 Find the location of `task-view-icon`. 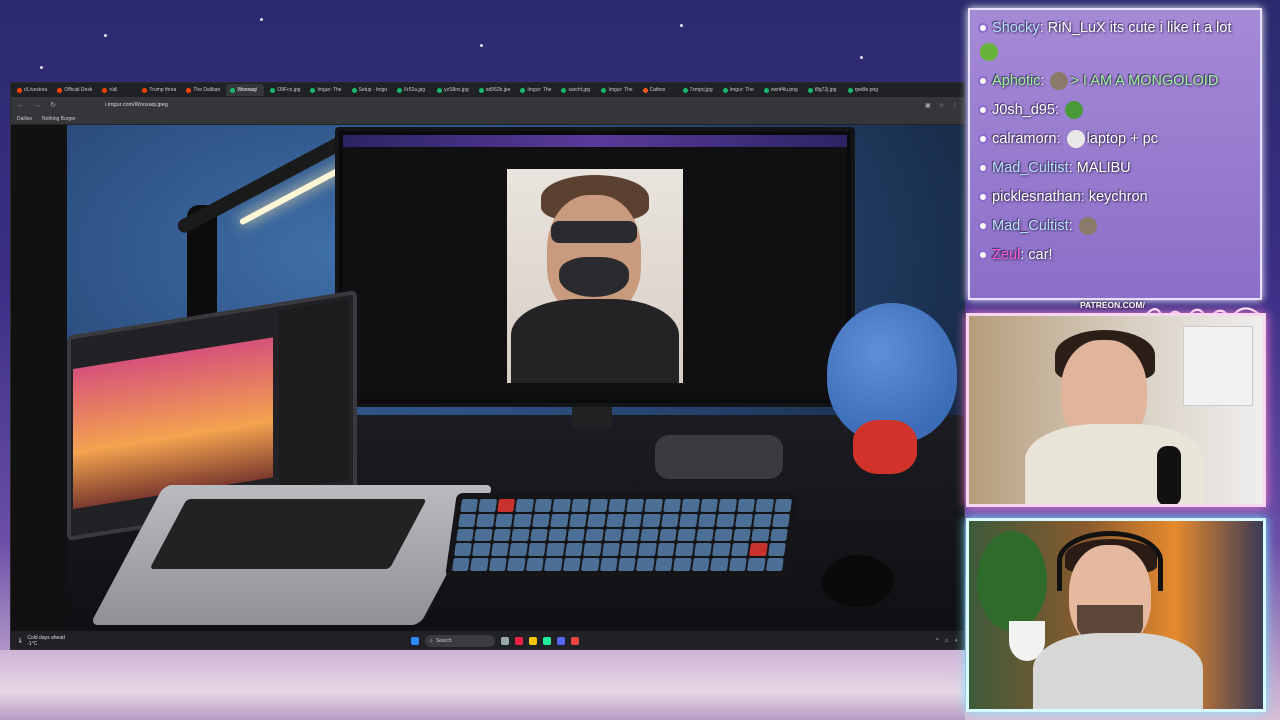

task-view-icon is located at coordinates (505, 641).